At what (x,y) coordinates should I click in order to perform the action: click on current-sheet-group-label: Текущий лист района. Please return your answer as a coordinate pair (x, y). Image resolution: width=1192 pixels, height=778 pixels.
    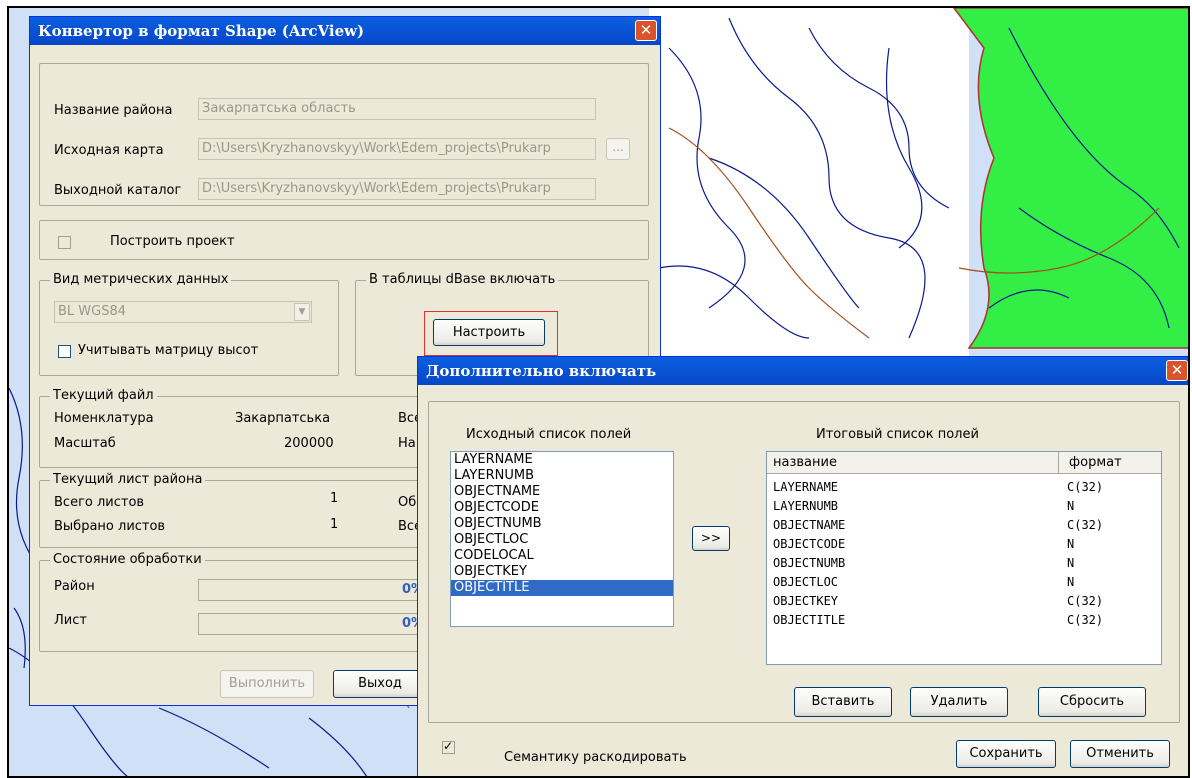
    Looking at the image, I should click on (128, 479).